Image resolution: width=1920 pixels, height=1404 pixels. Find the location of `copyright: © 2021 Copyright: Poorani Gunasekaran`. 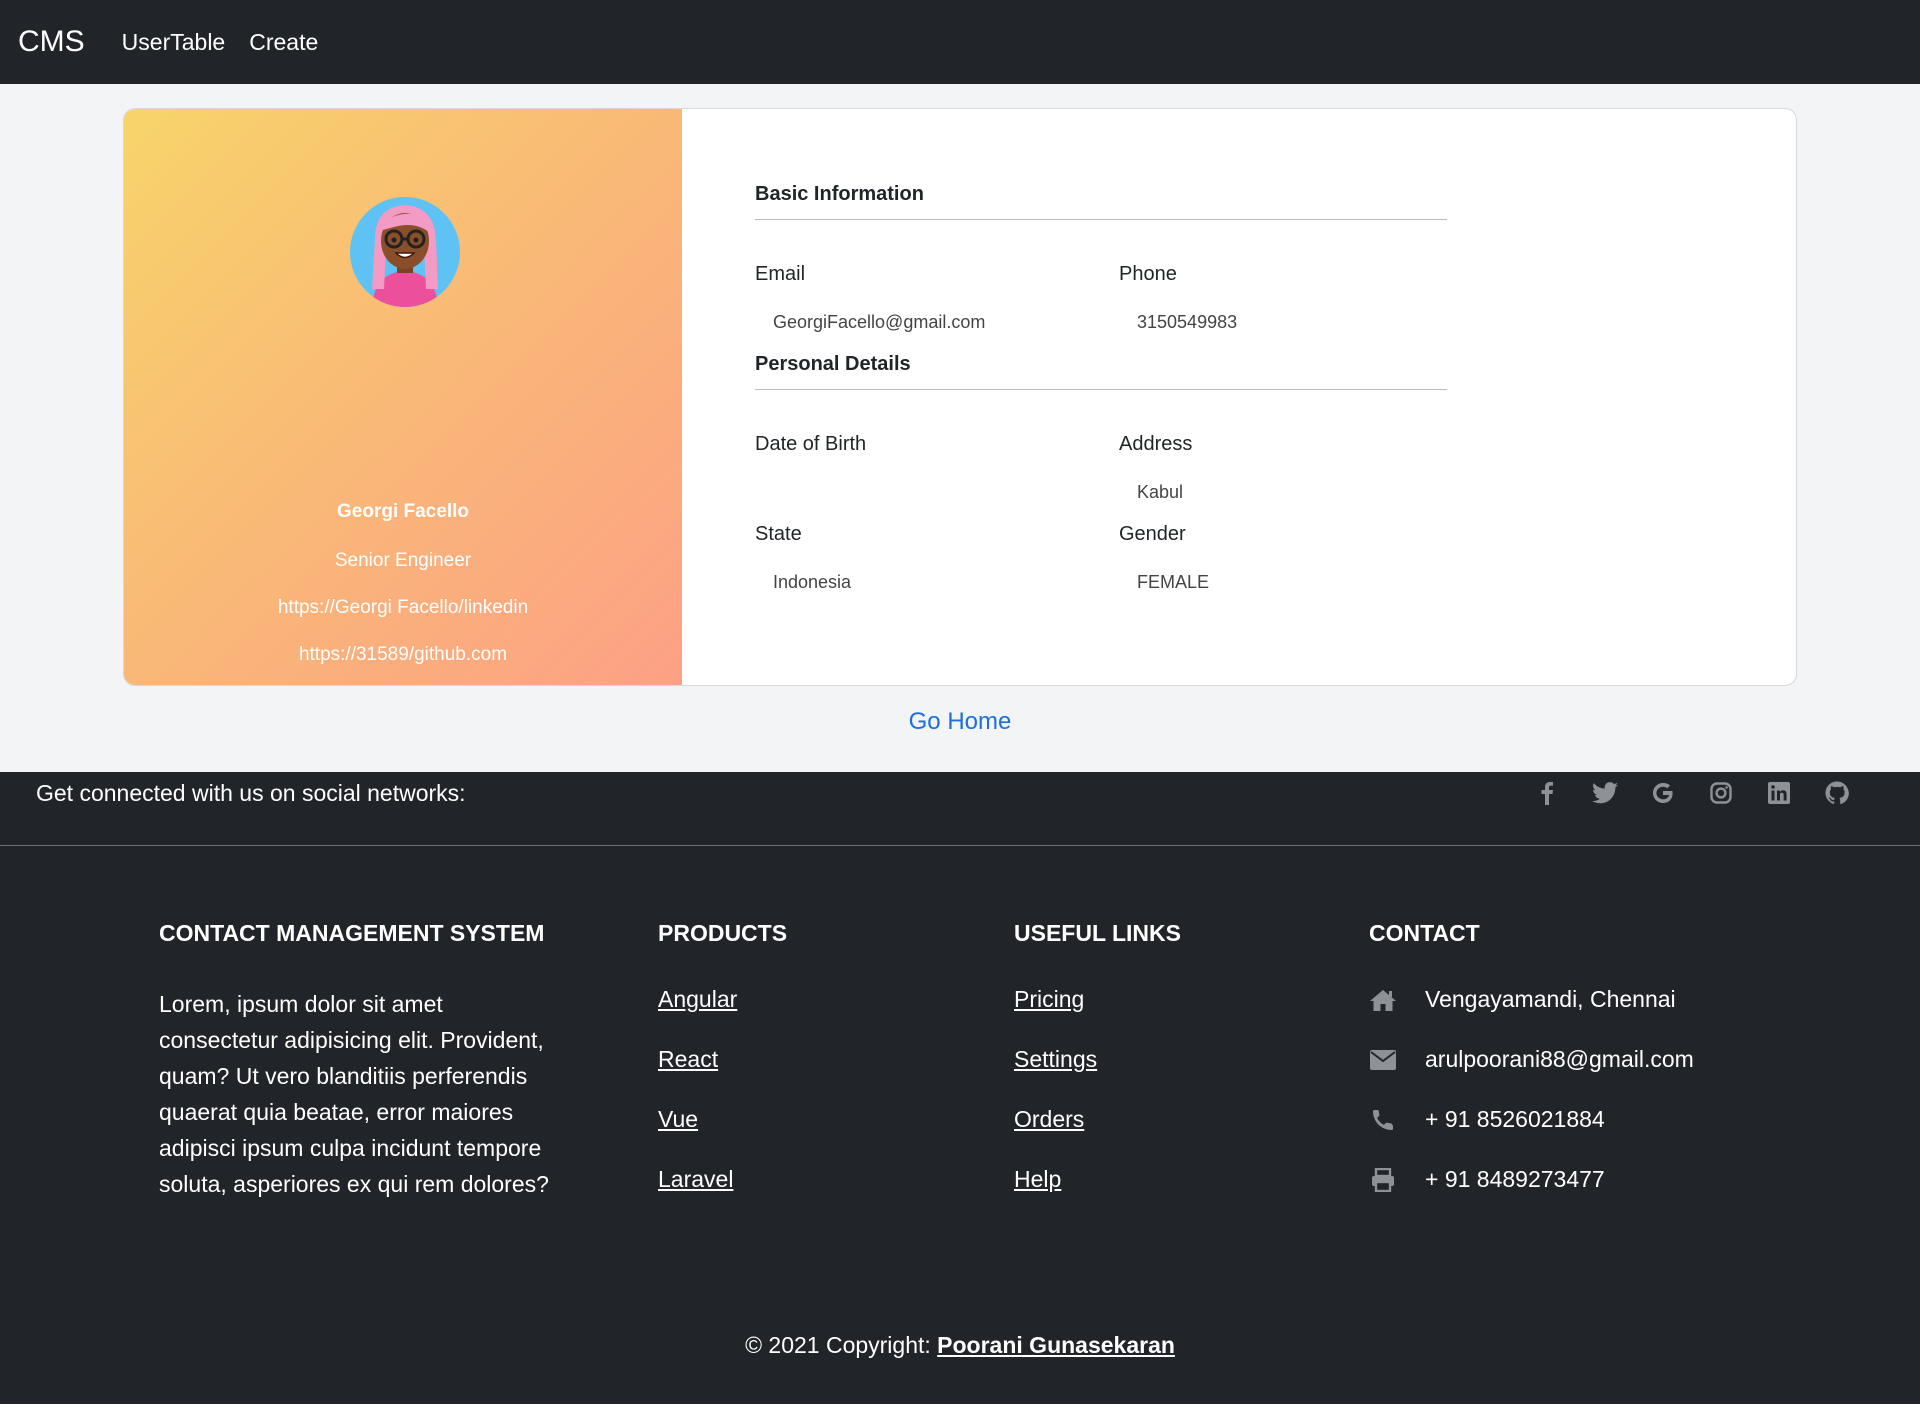

copyright: © 2021 Copyright: Poorani Gunasekaran is located at coordinates (960, 1345).